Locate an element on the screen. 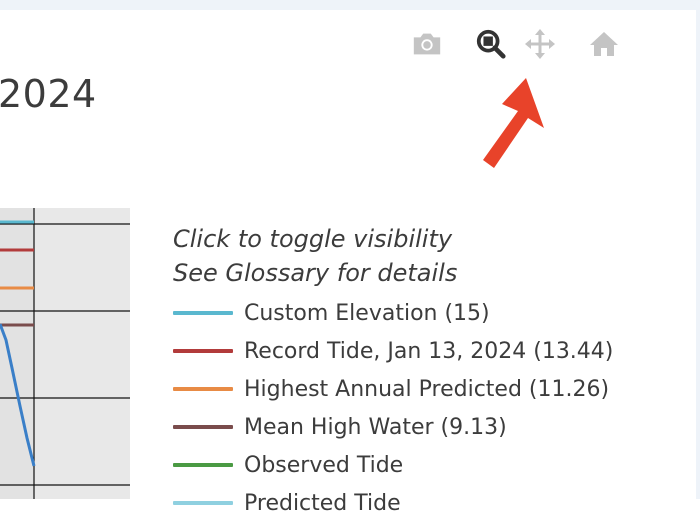 This screenshot has height=522, width=700. home-icon is located at coordinates (604, 44).